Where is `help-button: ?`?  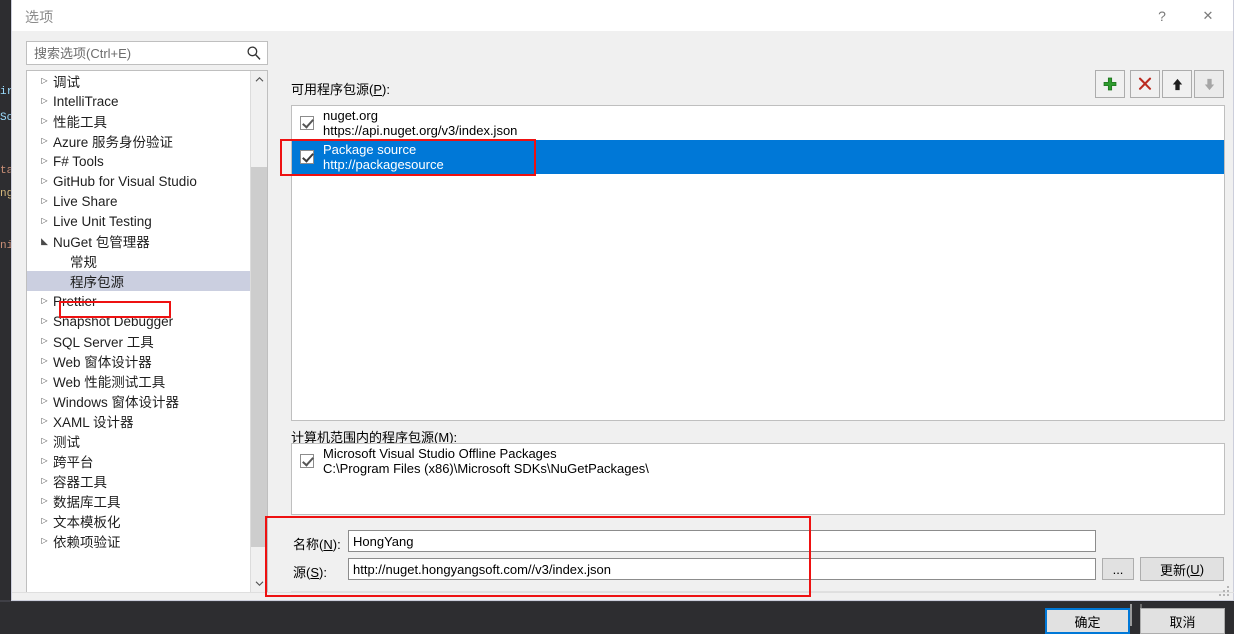 help-button: ? is located at coordinates (1162, 15).